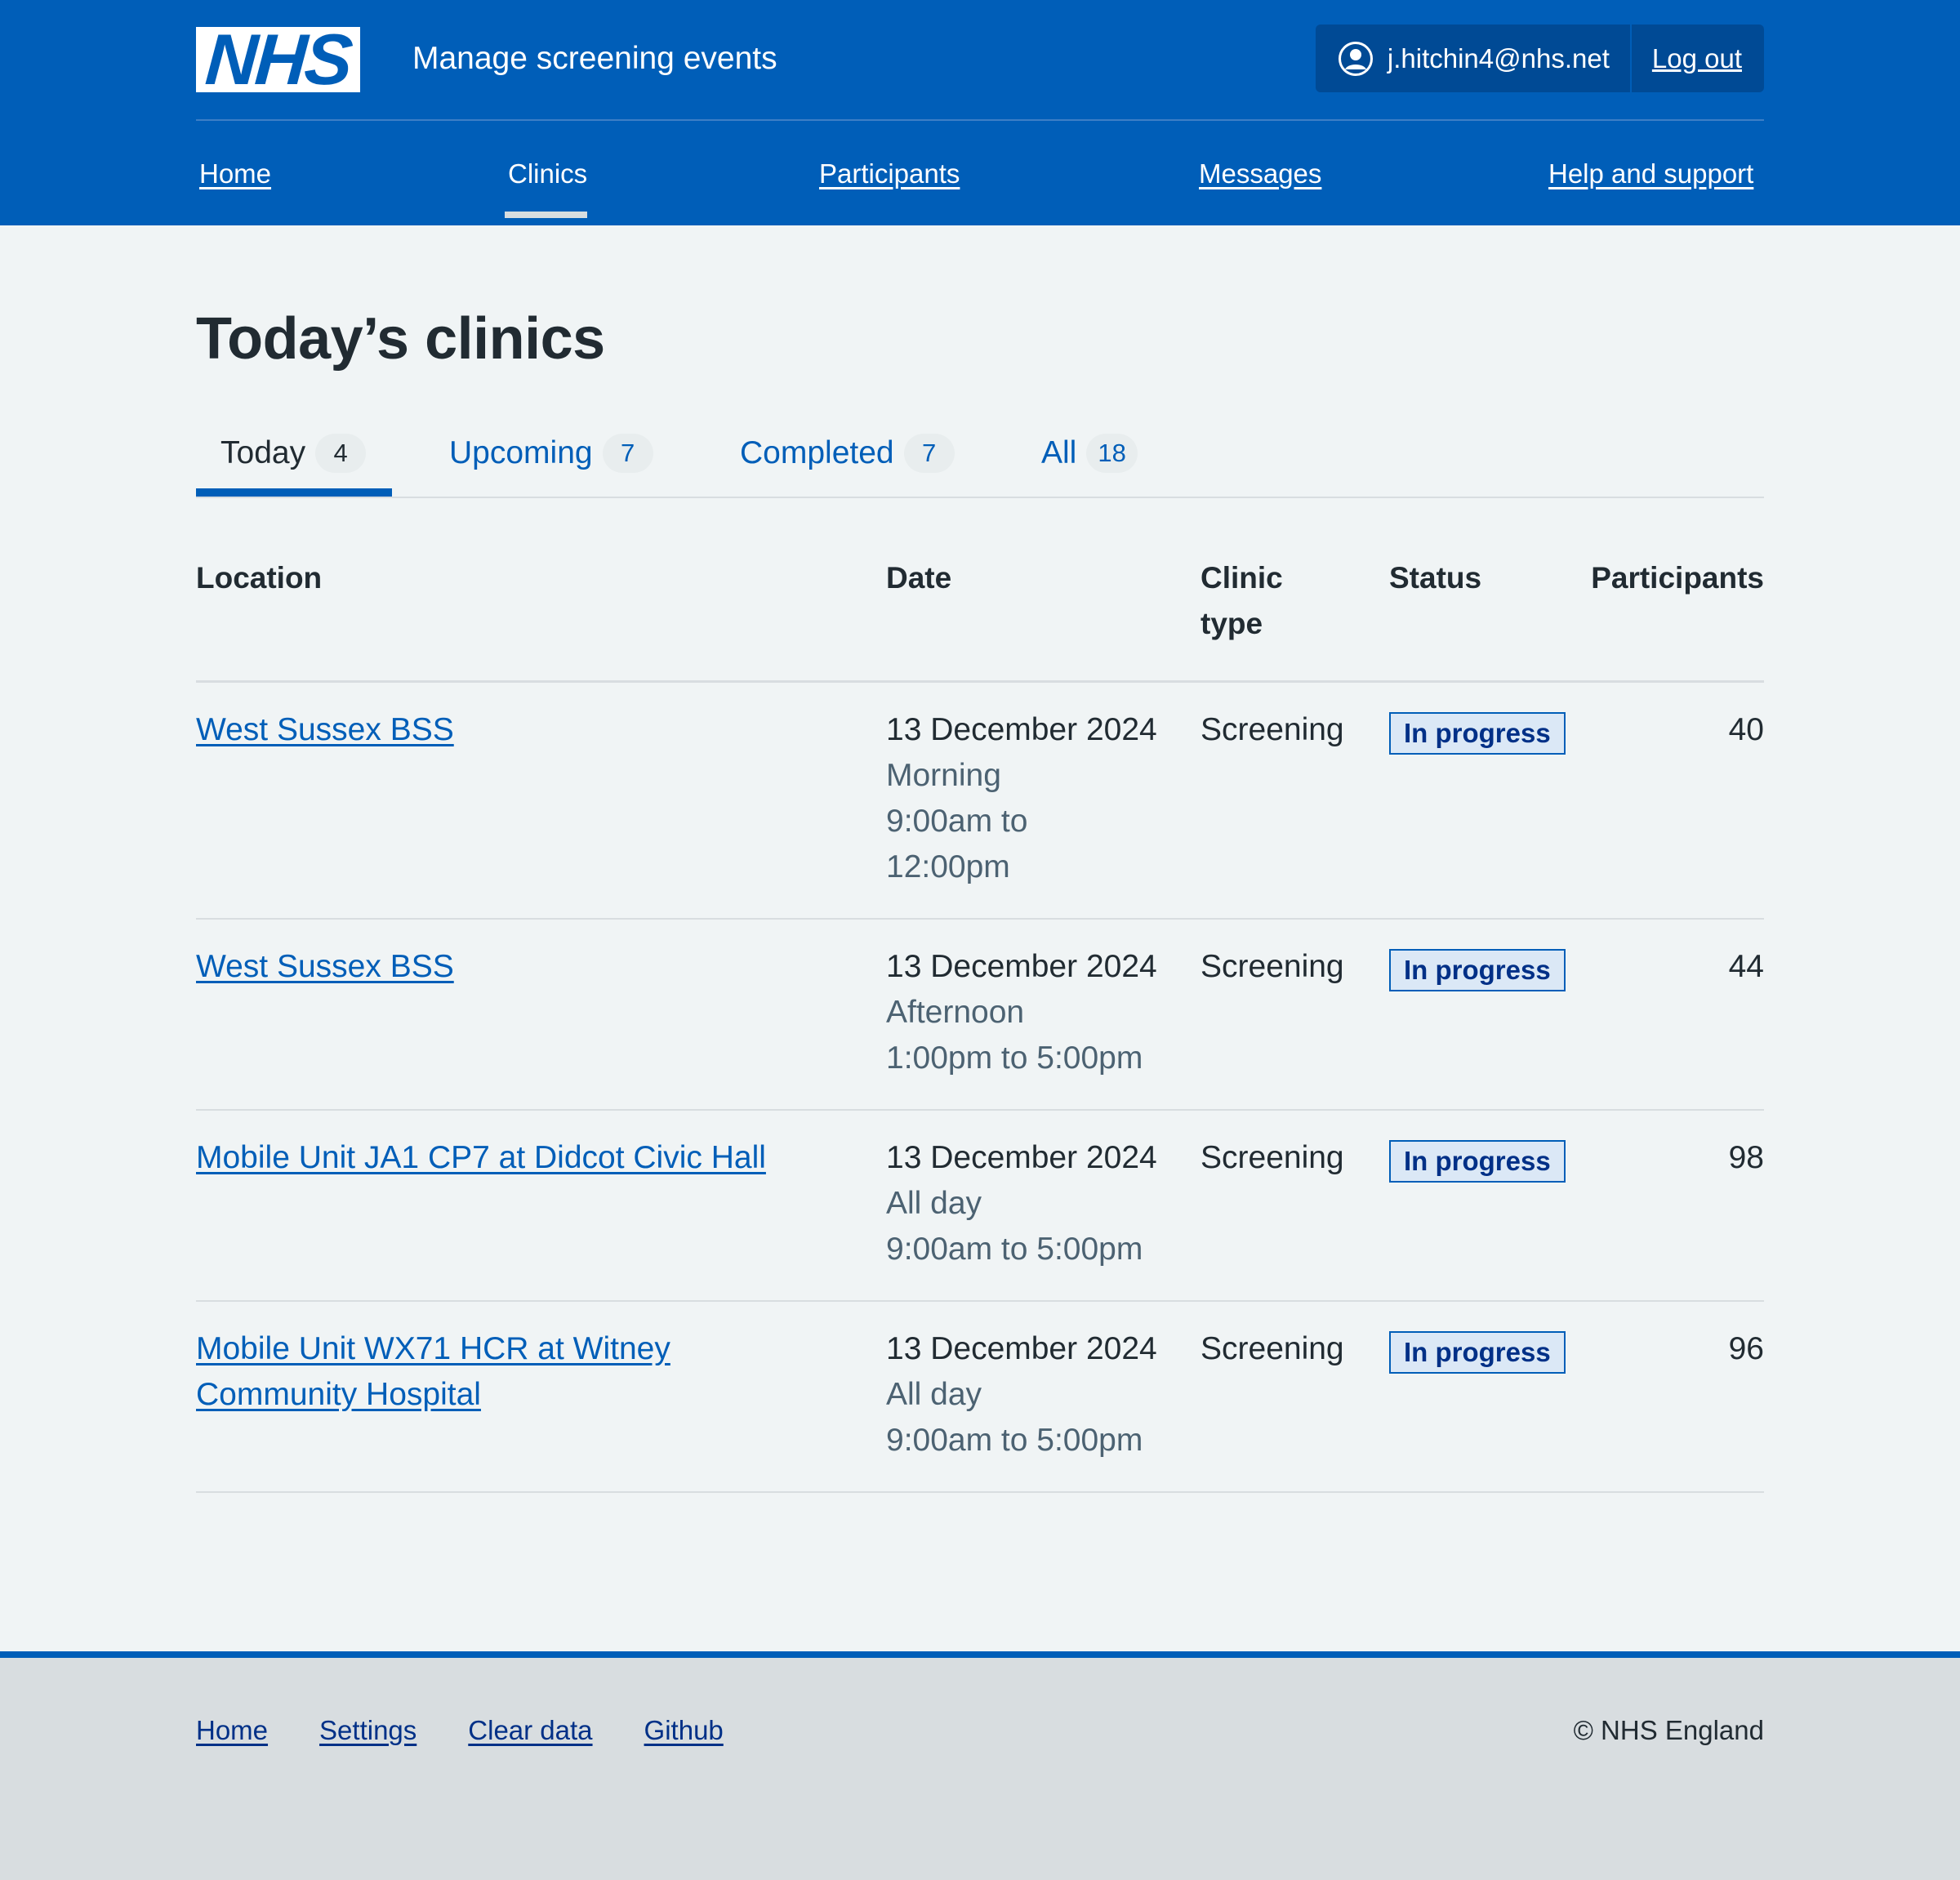  I want to click on nhs-logo: NHS, so click(278, 60).